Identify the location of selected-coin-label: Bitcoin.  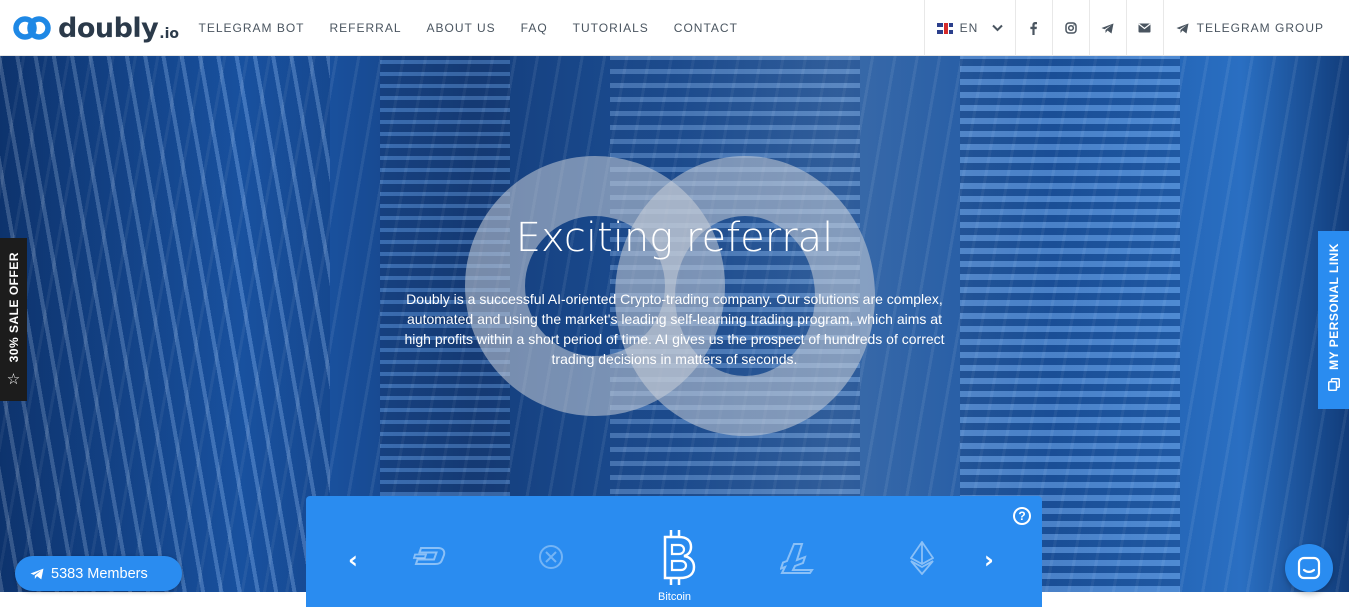
(674, 597).